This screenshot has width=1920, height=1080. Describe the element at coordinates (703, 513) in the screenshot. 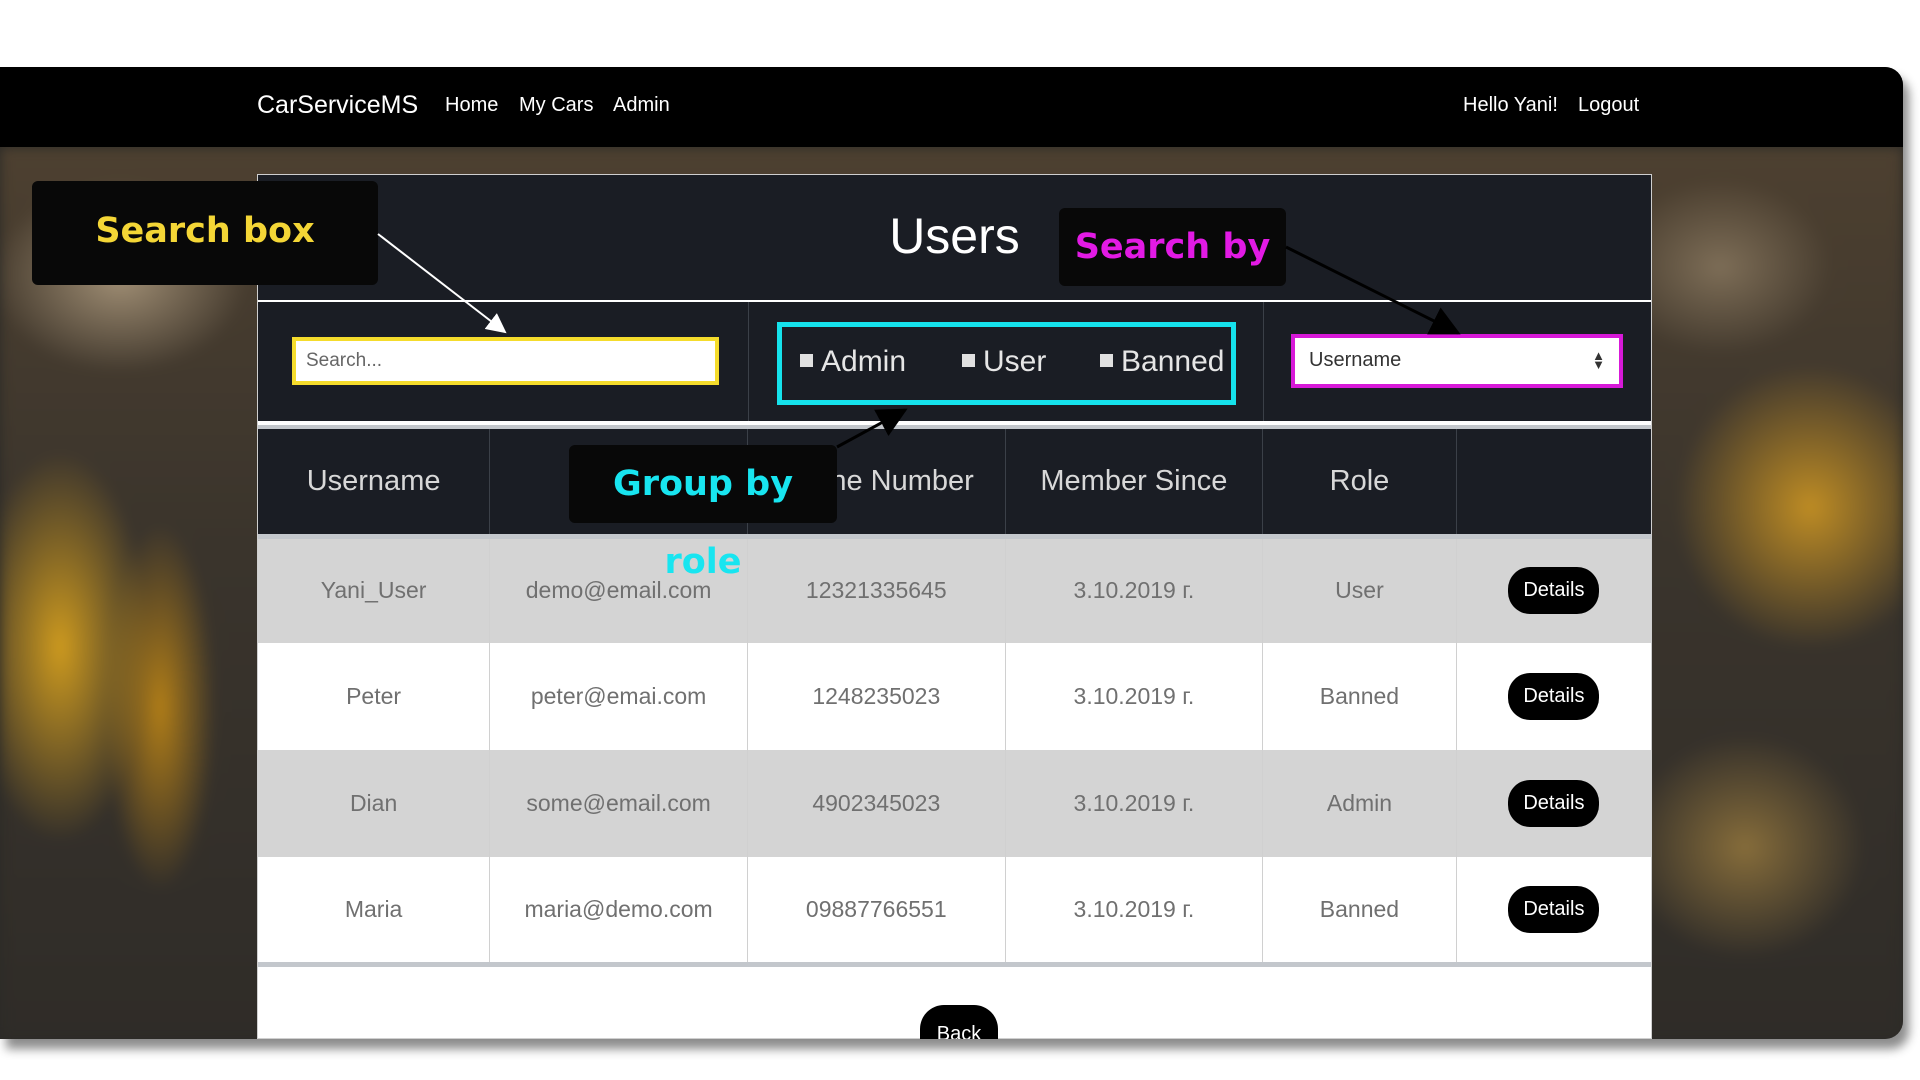

I see `annotation-group-by-role: Group by role` at that location.